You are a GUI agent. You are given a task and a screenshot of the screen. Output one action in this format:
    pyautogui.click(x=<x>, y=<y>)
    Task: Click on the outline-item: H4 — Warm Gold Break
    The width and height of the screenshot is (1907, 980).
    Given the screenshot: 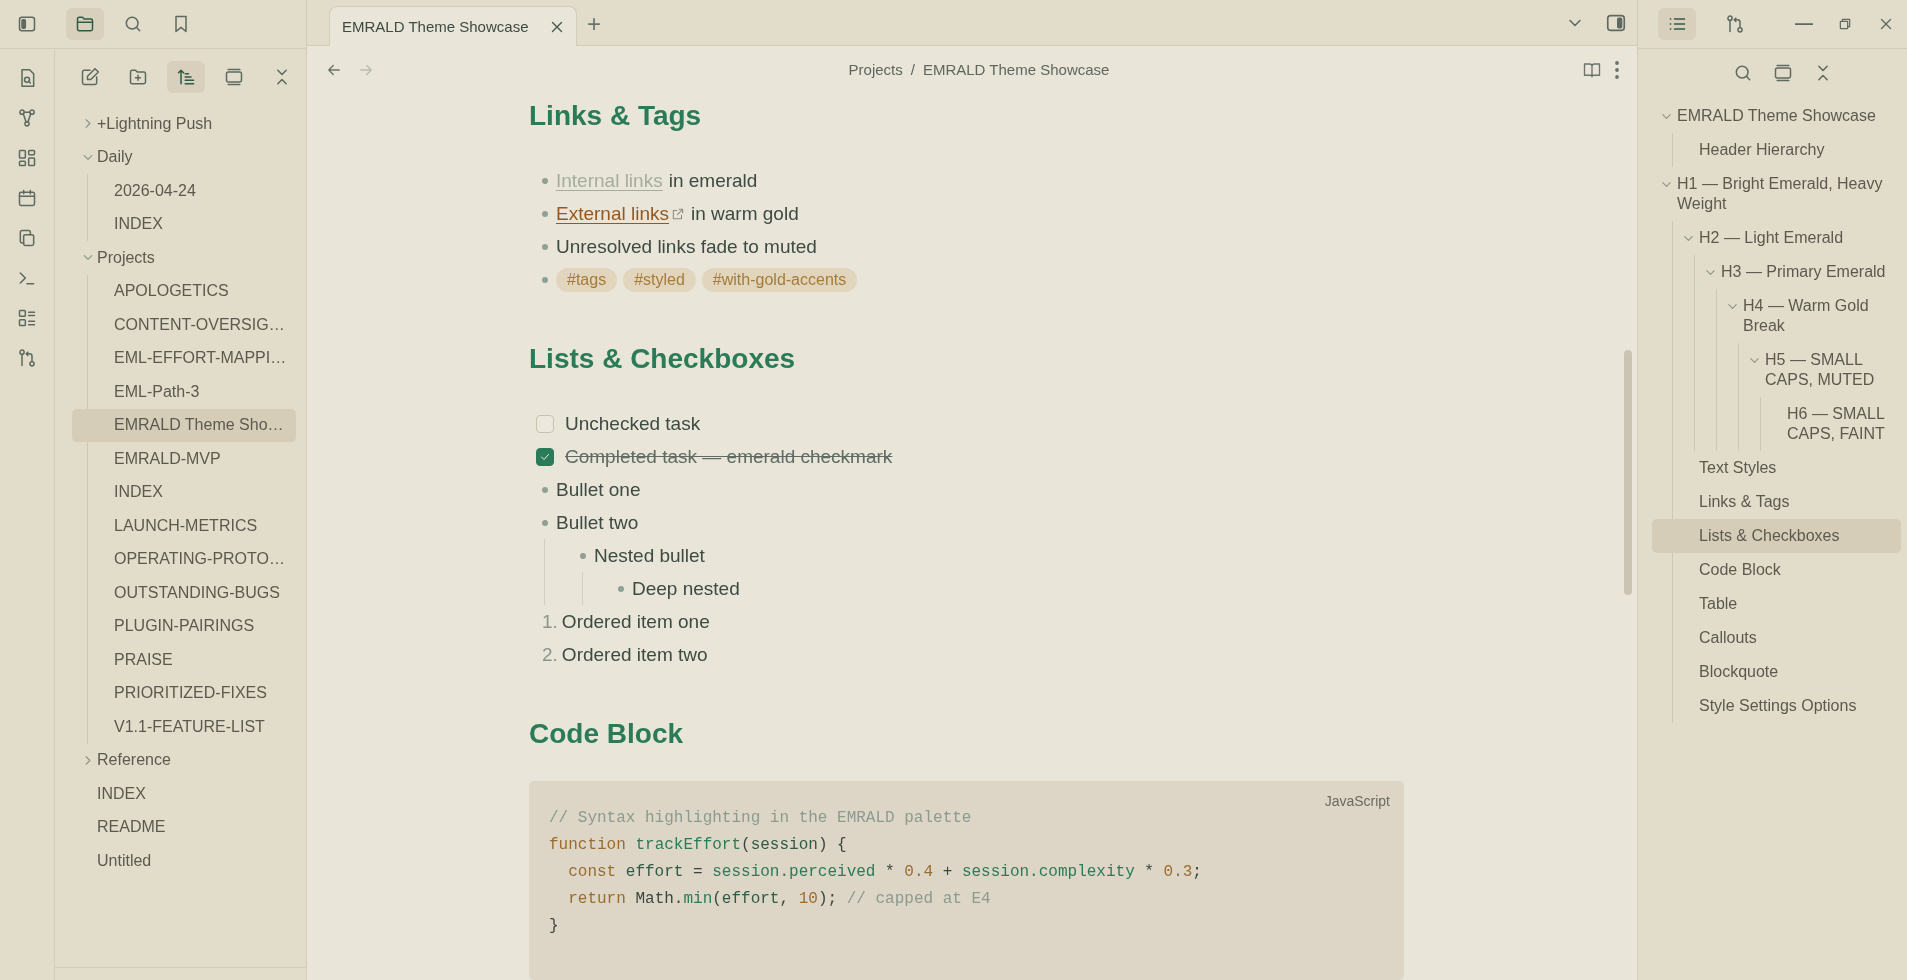 What is the action you would take?
    pyautogui.click(x=1798, y=316)
    